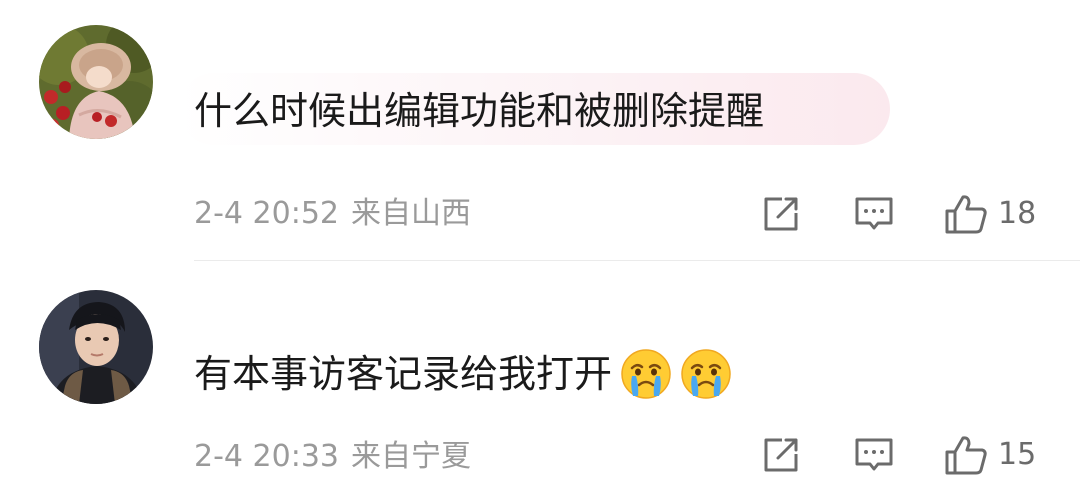 This screenshot has height=497, width=1080. What do you see at coordinates (990, 214) in the screenshot?
I see `like-button: 18` at bounding box center [990, 214].